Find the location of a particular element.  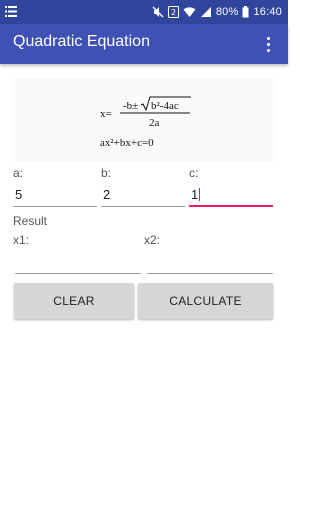

svg-text: 2 is located at coordinates (173, 12).